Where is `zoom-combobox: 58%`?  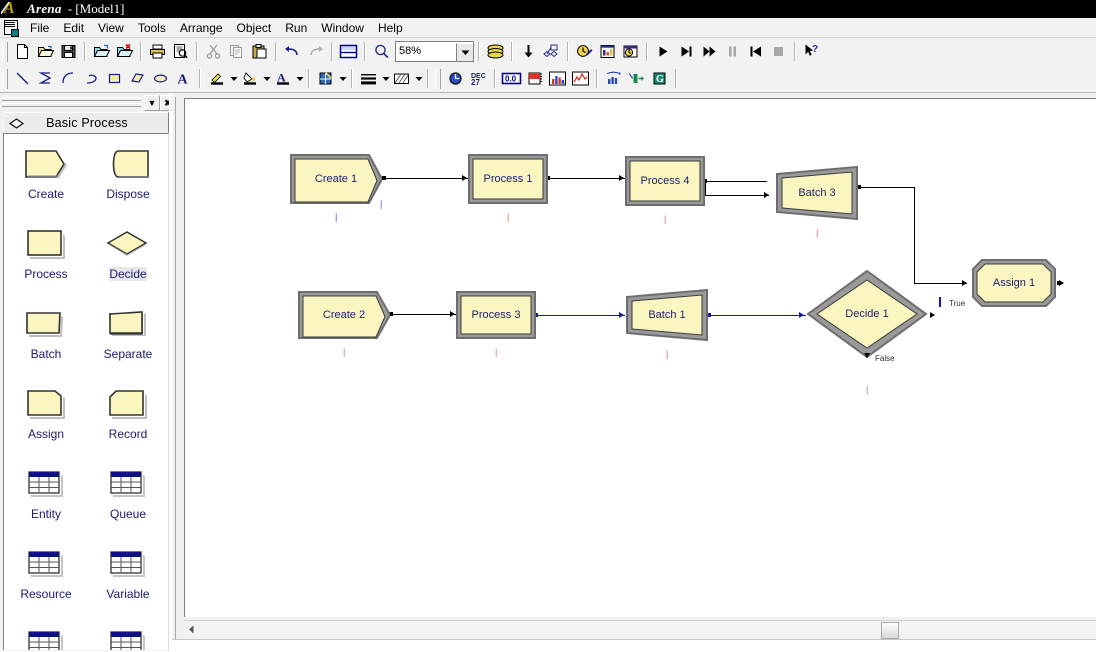
zoom-combobox: 58% is located at coordinates (434, 51).